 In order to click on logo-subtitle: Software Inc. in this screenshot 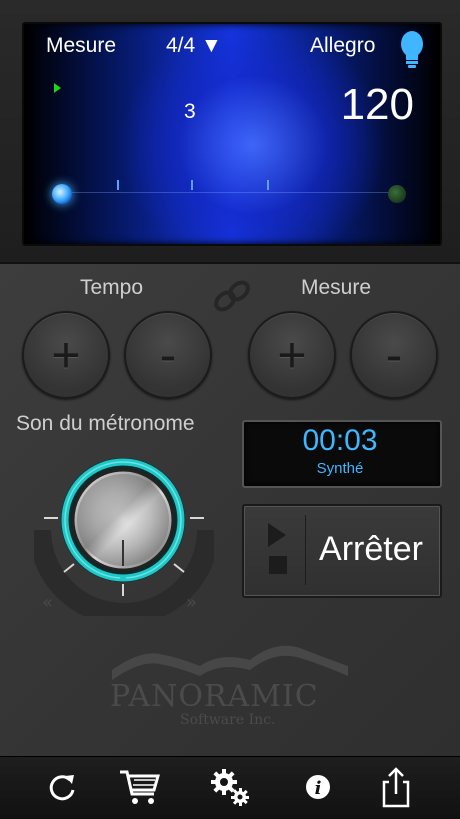, I will do `click(227, 720)`.